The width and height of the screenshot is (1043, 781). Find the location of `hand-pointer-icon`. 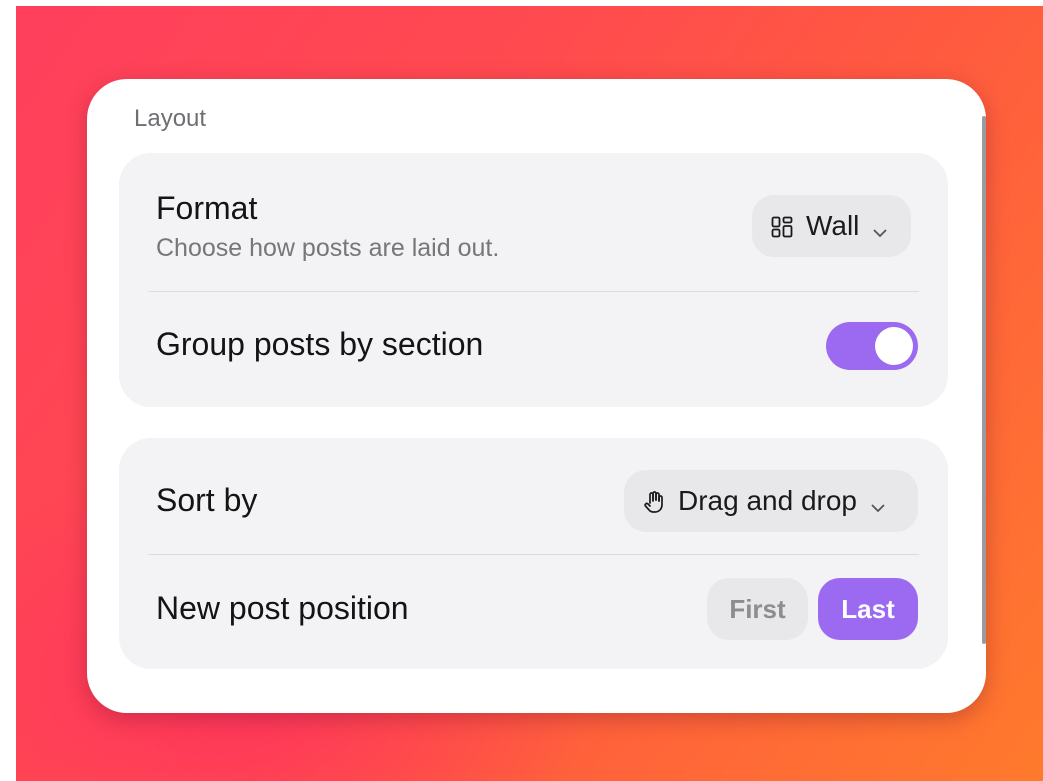

hand-pointer-icon is located at coordinates (654, 501).